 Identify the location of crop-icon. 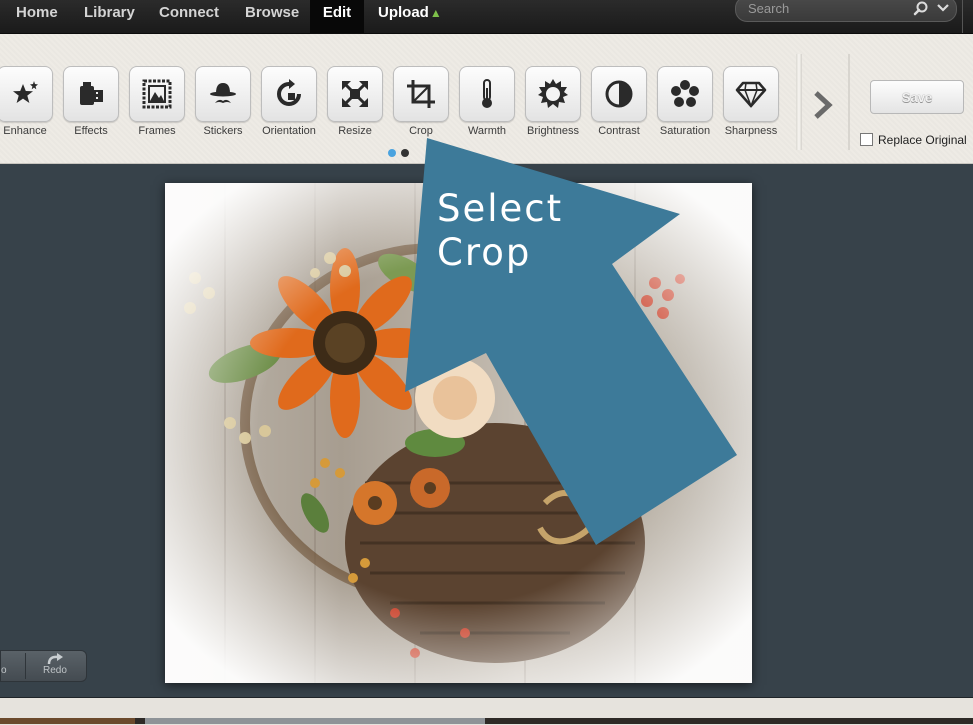
(421, 94).